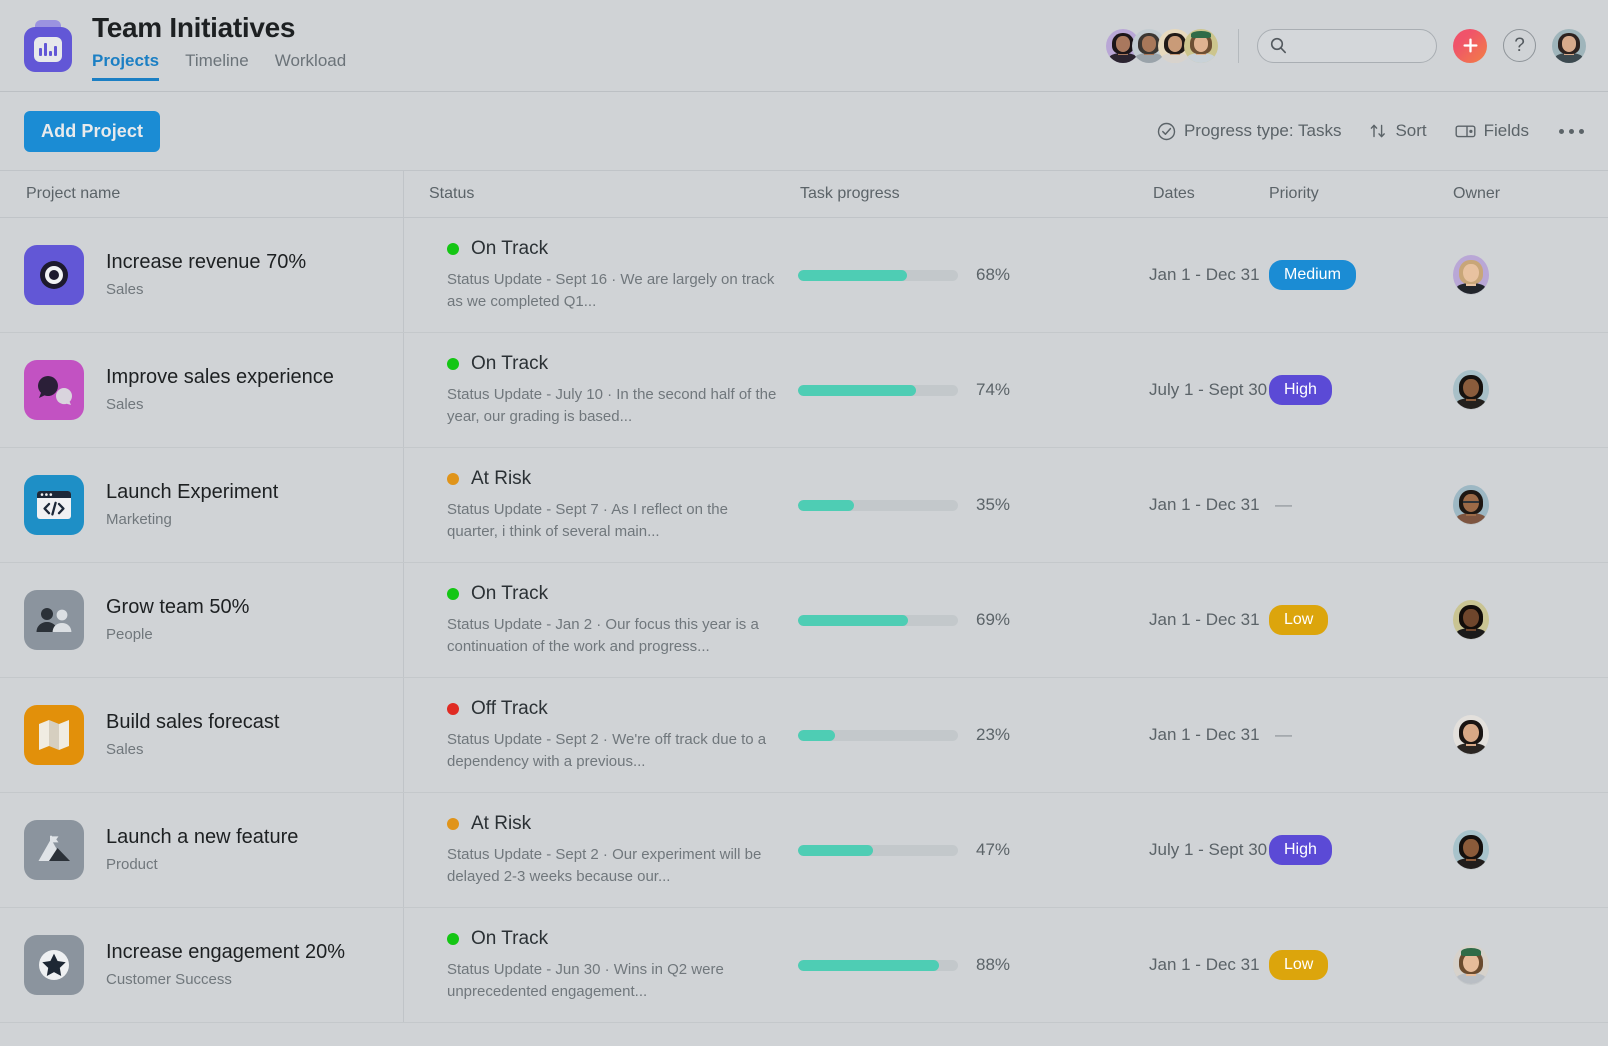  Describe the element at coordinates (201, 390) in the screenshot. I see `project-name-cell: Improve sales experience Sales` at that location.